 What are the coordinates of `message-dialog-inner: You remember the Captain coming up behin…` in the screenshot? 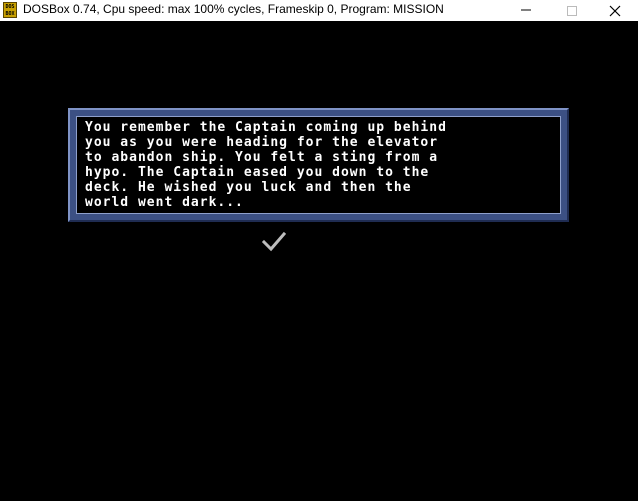 It's located at (318, 165).